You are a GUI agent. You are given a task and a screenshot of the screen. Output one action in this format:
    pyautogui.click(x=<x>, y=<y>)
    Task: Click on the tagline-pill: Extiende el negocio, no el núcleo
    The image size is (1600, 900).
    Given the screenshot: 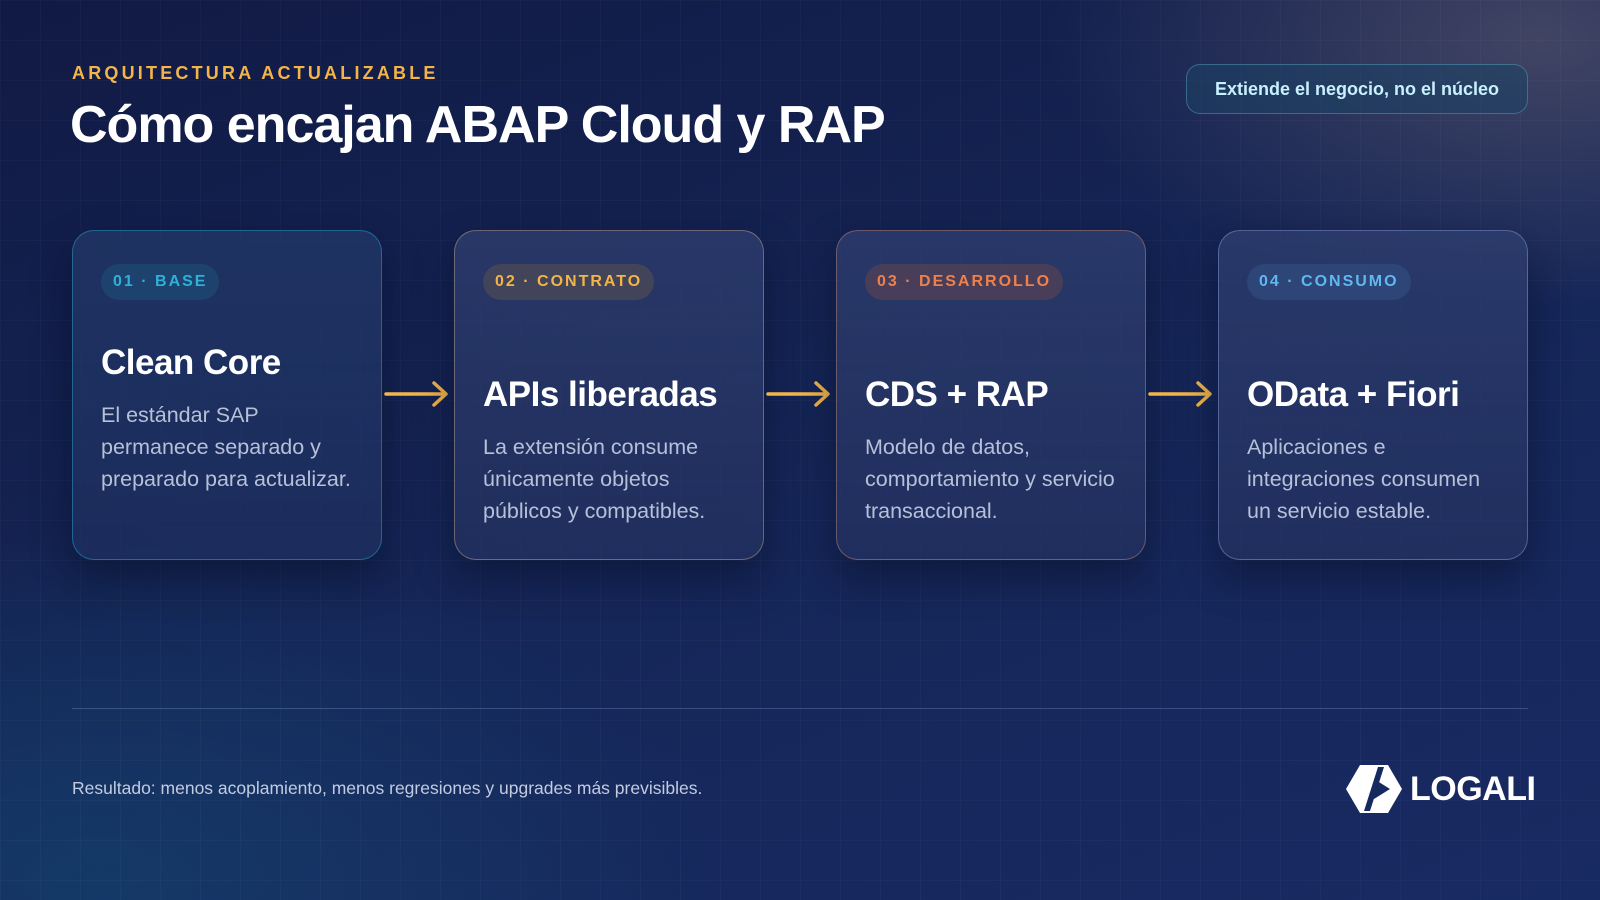 What is the action you would take?
    pyautogui.click(x=1357, y=89)
    